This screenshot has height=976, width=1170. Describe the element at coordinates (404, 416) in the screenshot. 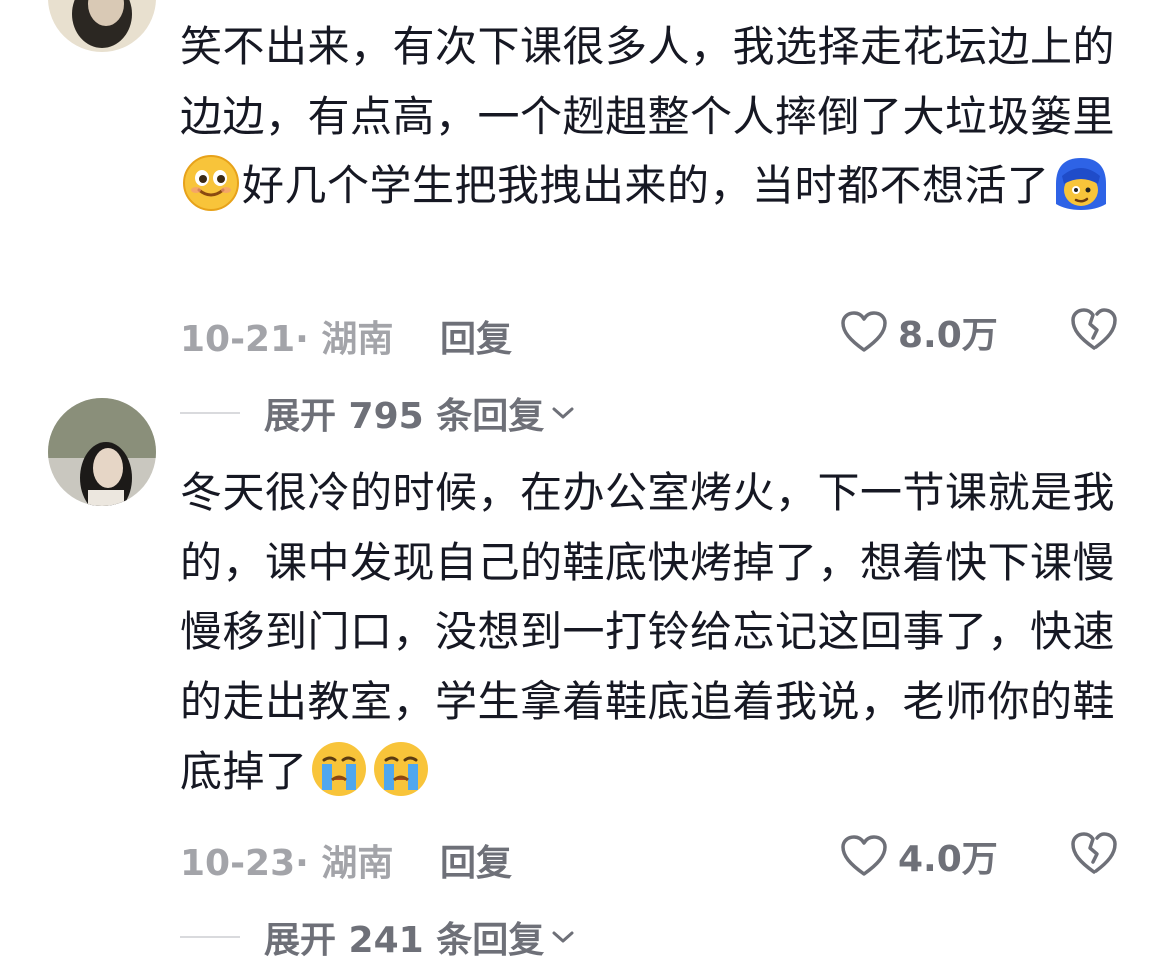

I see `expand-replies-label: 展开 795 条回复` at that location.